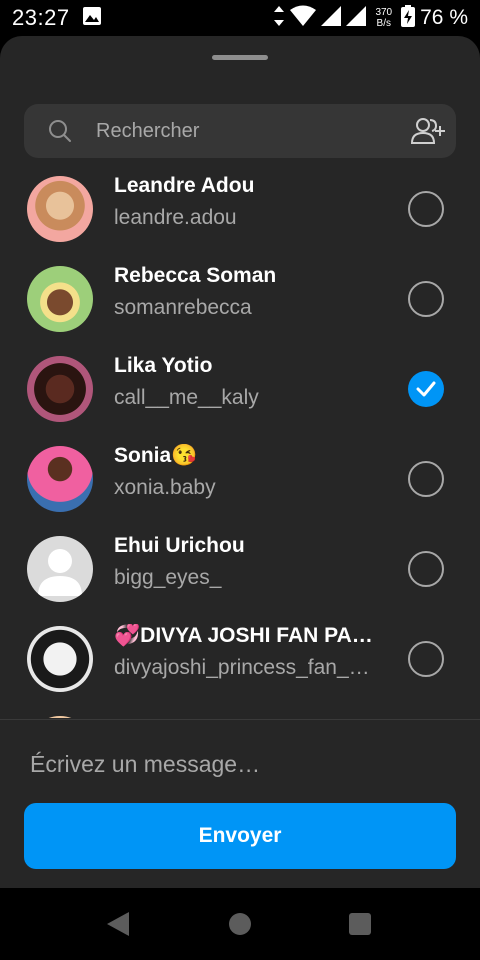 The image size is (480, 960). What do you see at coordinates (428, 131) in the screenshot?
I see `add-people-icon` at bounding box center [428, 131].